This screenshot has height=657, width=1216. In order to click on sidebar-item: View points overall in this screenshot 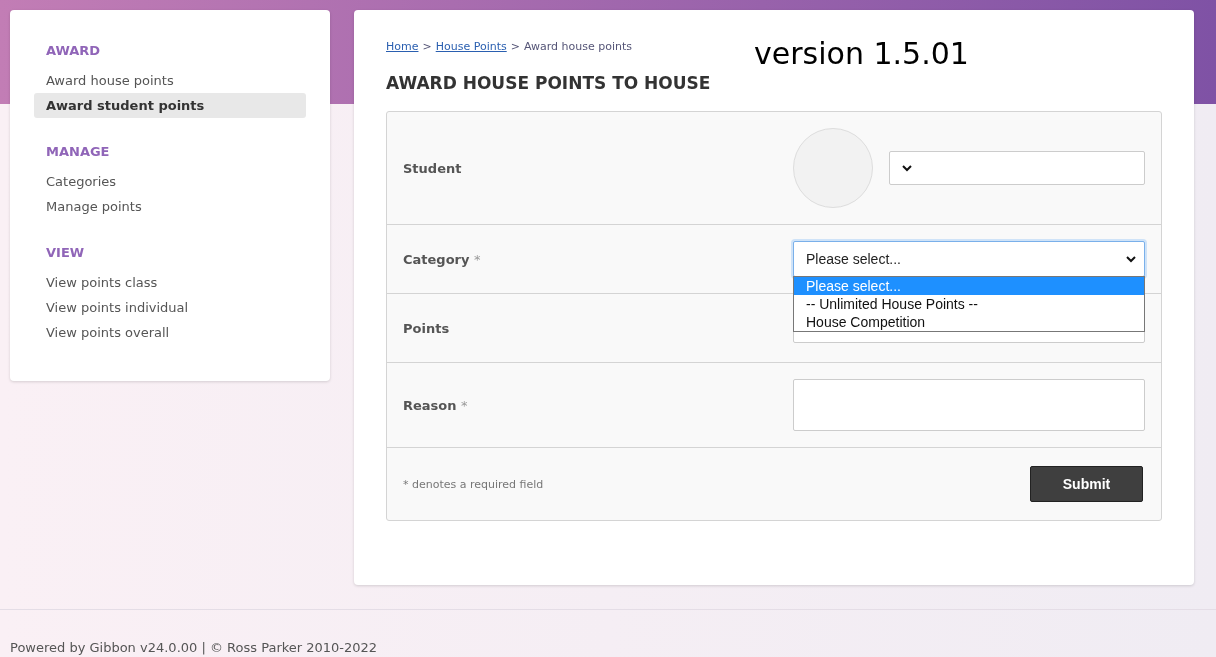, I will do `click(170, 332)`.